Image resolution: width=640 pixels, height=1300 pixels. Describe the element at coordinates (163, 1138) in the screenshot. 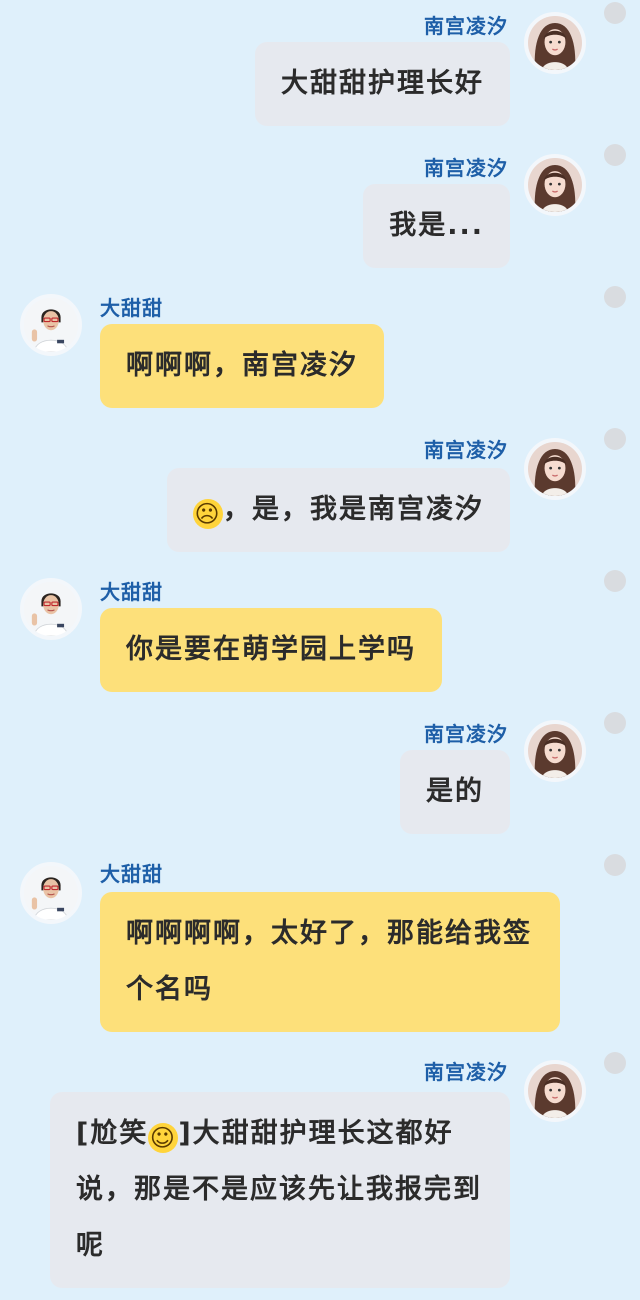

I see `grinning-sweat-face-icon: ☺` at that location.